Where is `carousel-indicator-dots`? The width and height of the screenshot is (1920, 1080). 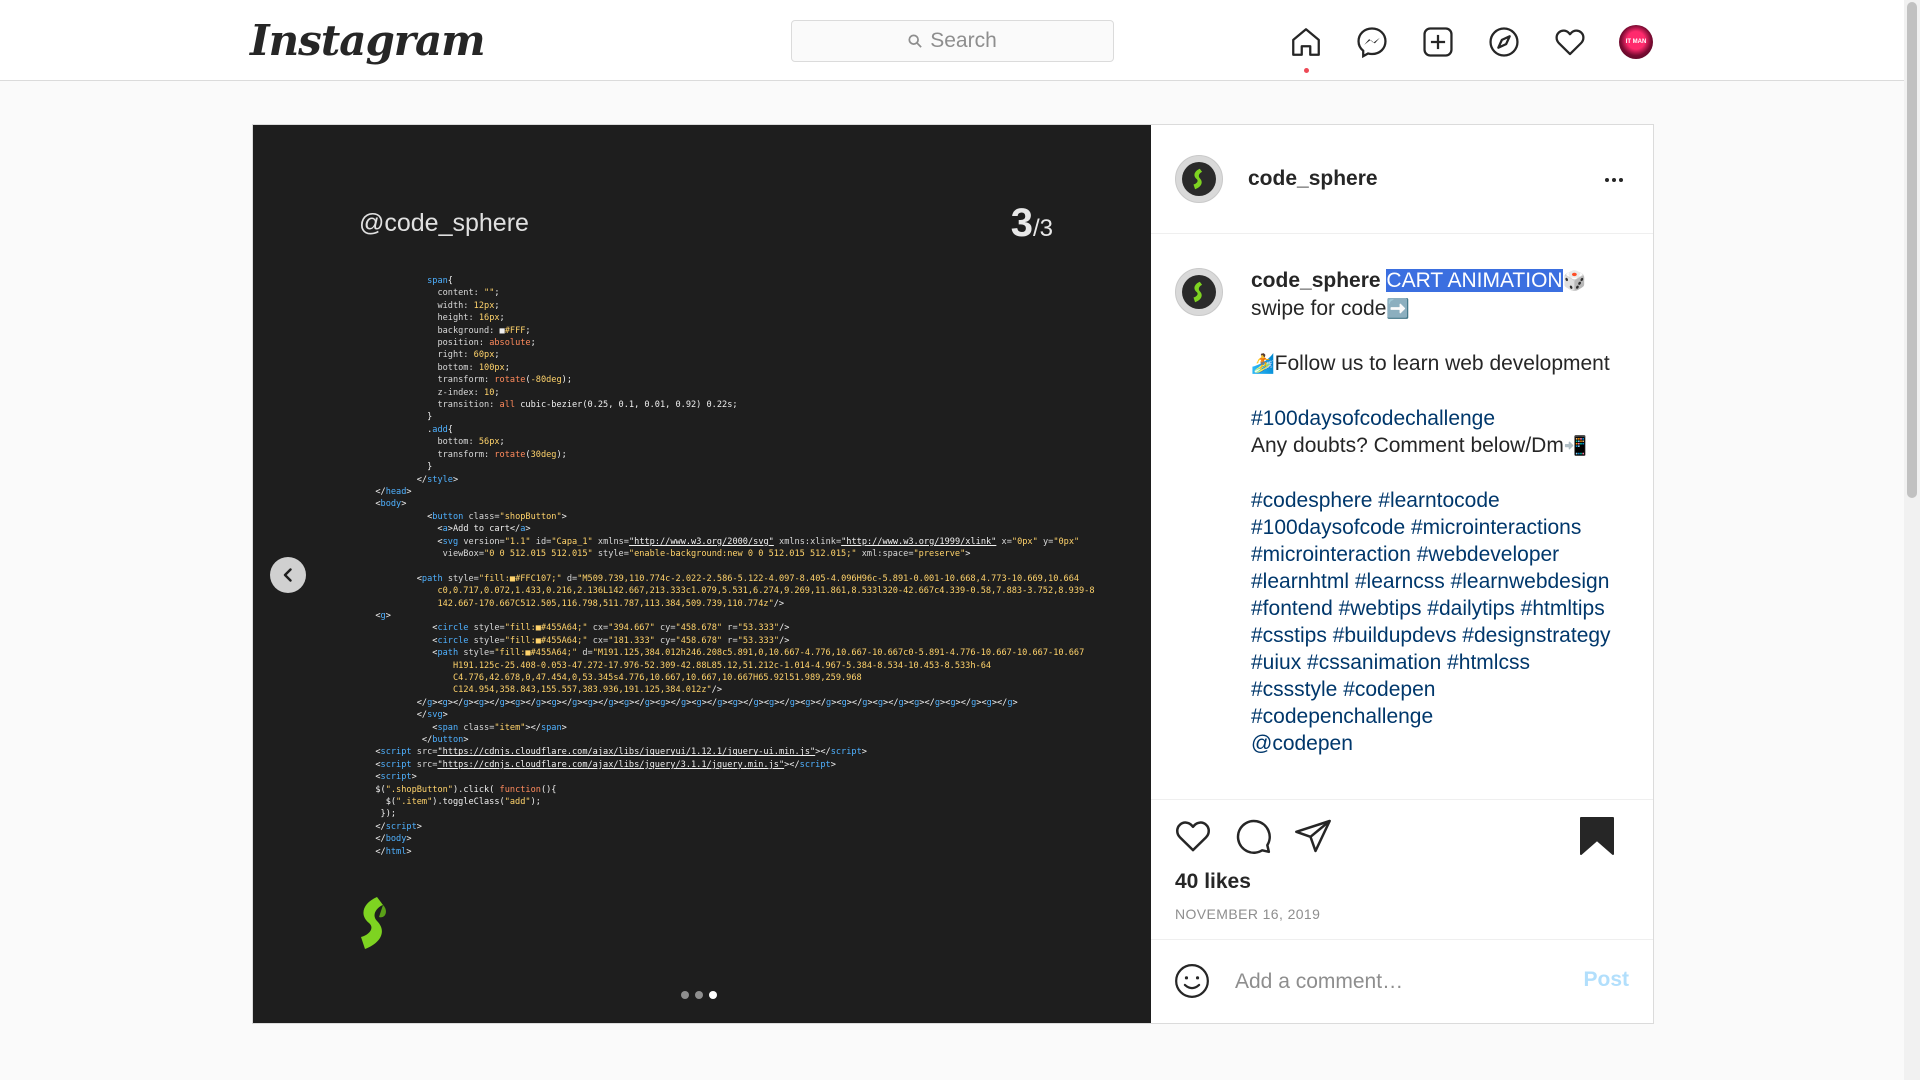 carousel-indicator-dots is located at coordinates (699, 995).